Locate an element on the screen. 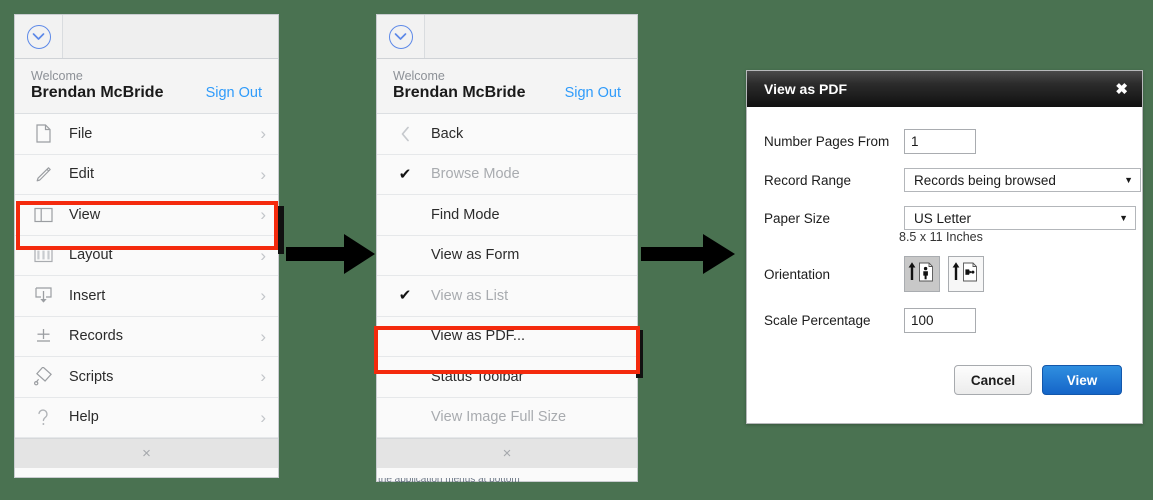 This screenshot has height=500, width=1153. field-number-pages-from: Number Pages From 1 is located at coordinates (944, 141).